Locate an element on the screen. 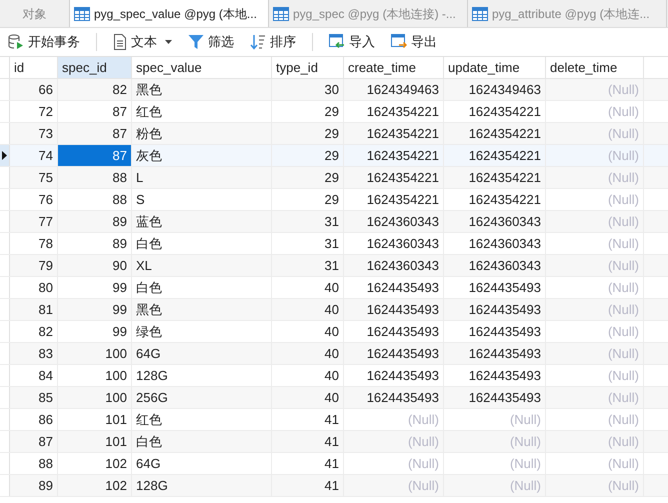 The width and height of the screenshot is (668, 503). table-cell: 256G is located at coordinates (202, 397).